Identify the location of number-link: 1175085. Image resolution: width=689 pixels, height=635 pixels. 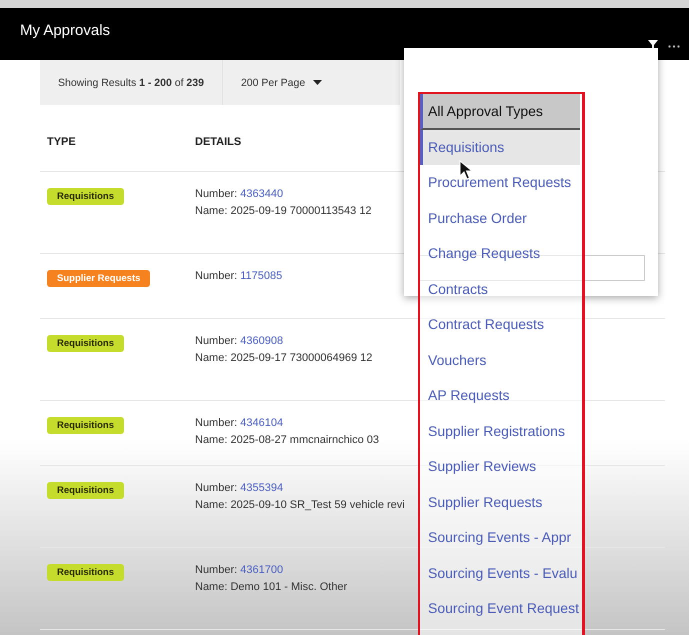
(261, 276).